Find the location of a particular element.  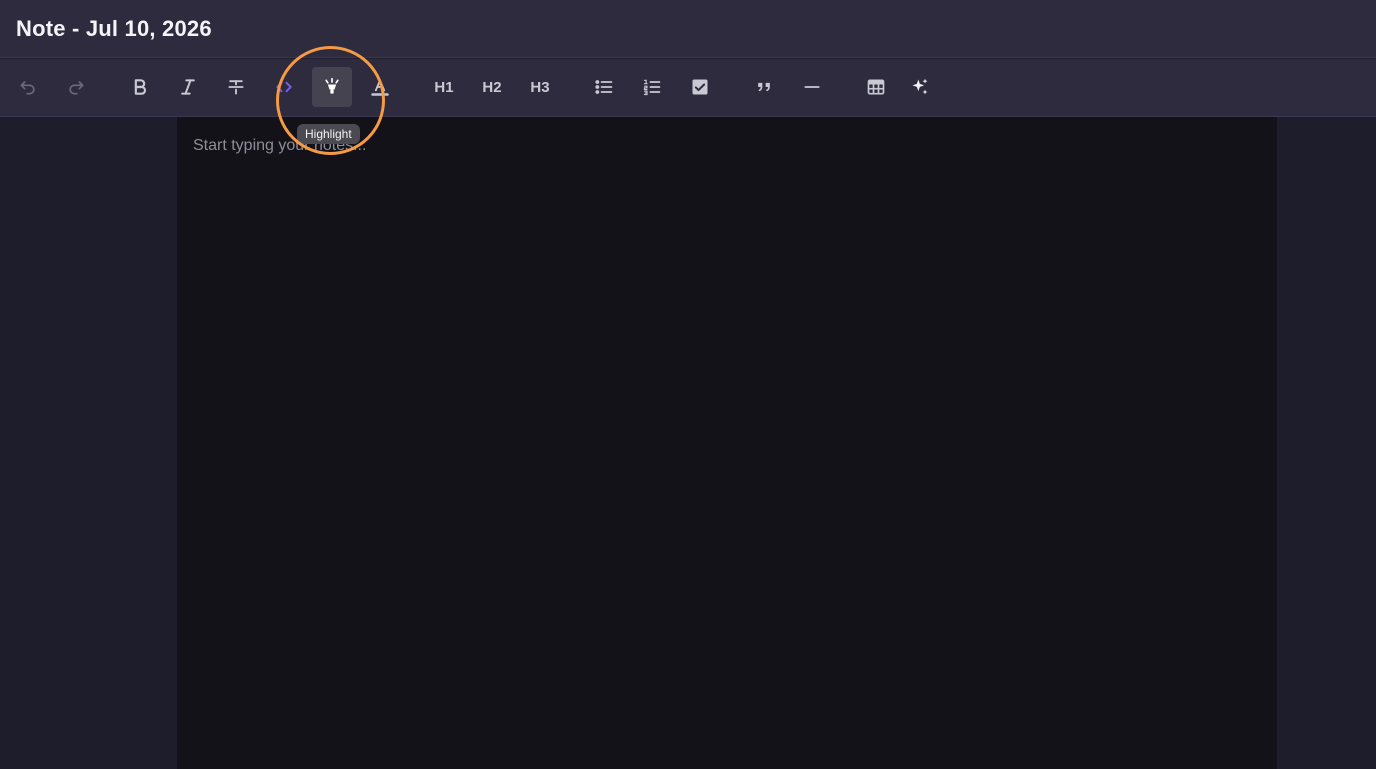

heading-3-label: H3 is located at coordinates (540, 87).